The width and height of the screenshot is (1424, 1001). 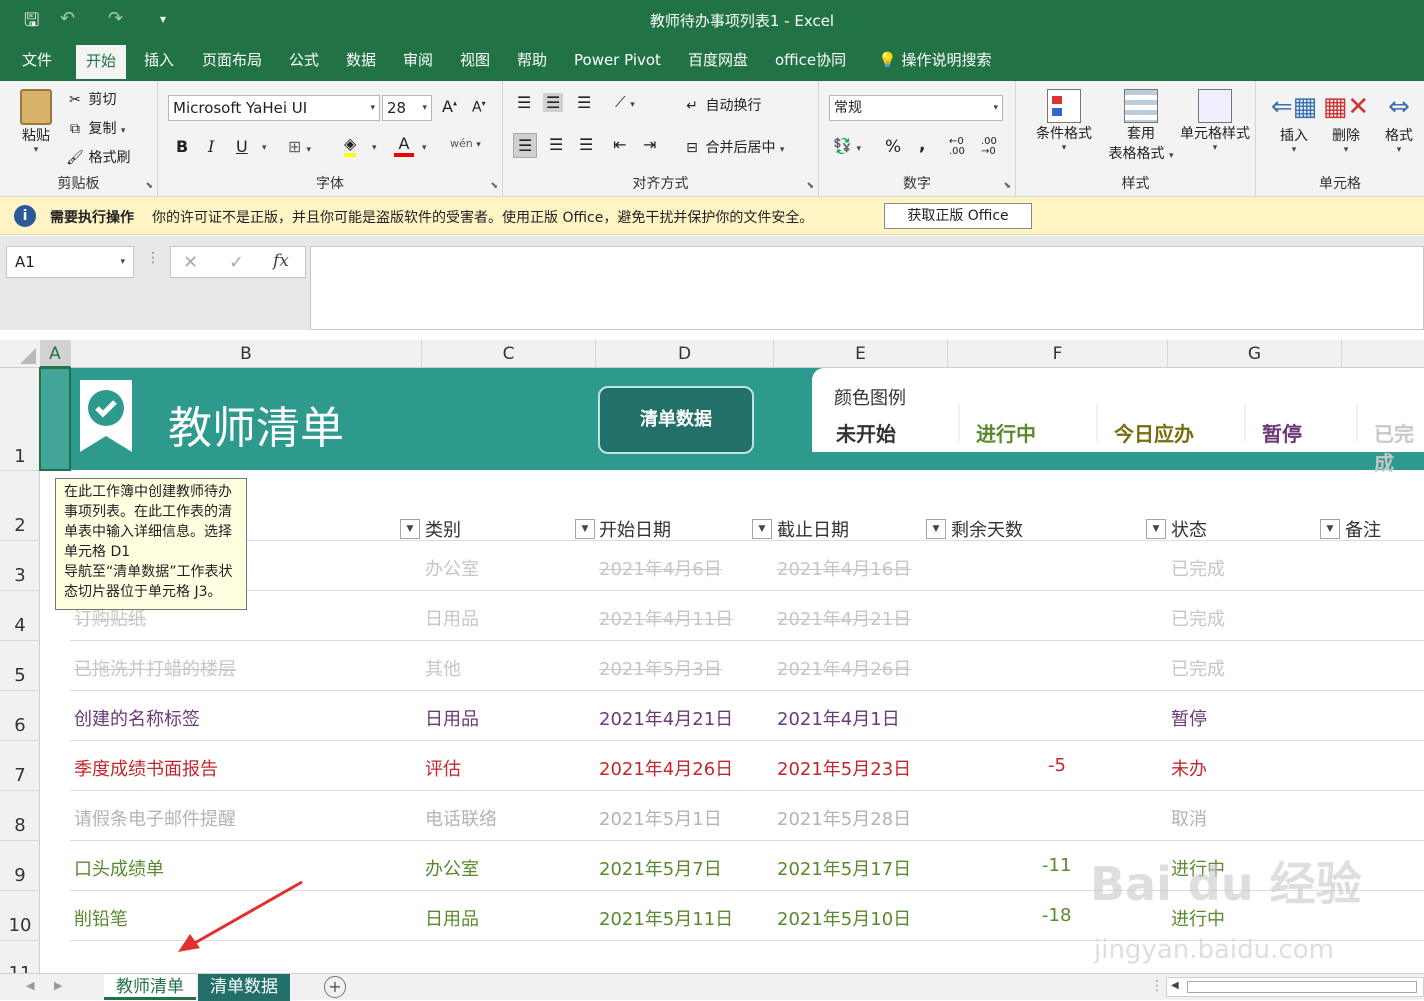 What do you see at coordinates (718, 60) in the screenshot?
I see `tab-baidu-netdisk: 百度网盘` at bounding box center [718, 60].